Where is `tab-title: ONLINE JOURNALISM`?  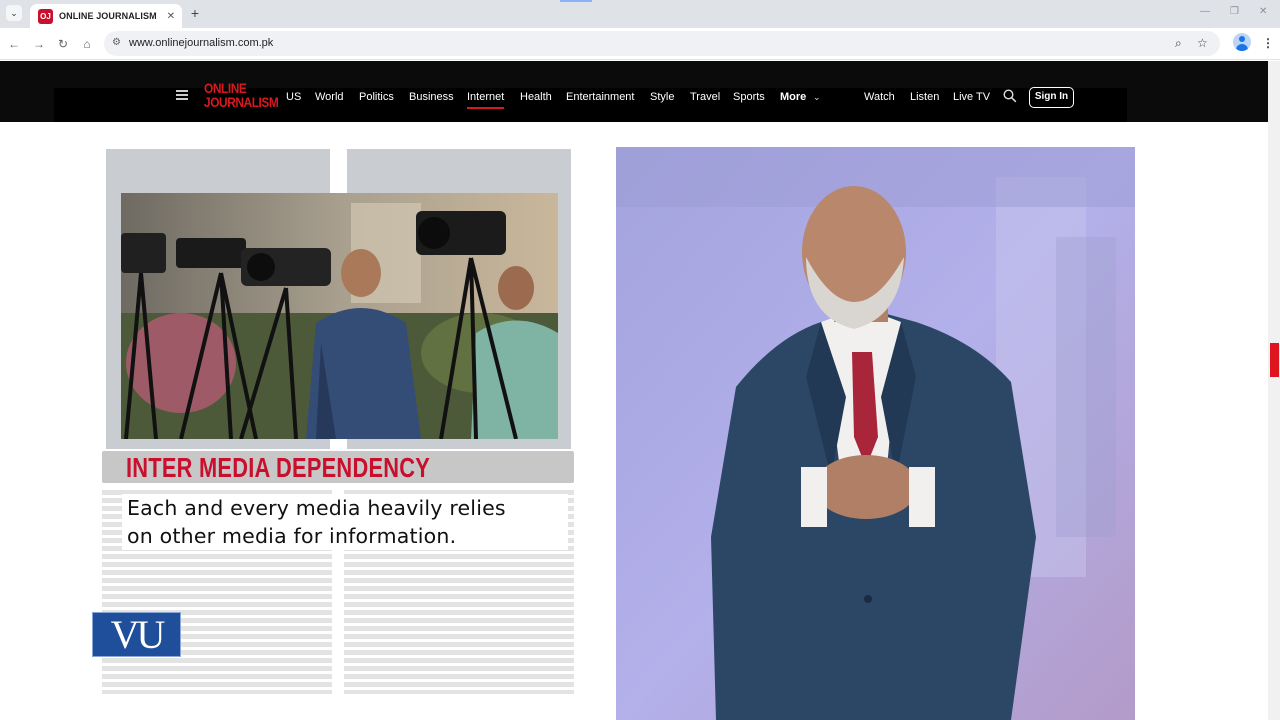
tab-title: ONLINE JOURNALISM is located at coordinates (108, 16).